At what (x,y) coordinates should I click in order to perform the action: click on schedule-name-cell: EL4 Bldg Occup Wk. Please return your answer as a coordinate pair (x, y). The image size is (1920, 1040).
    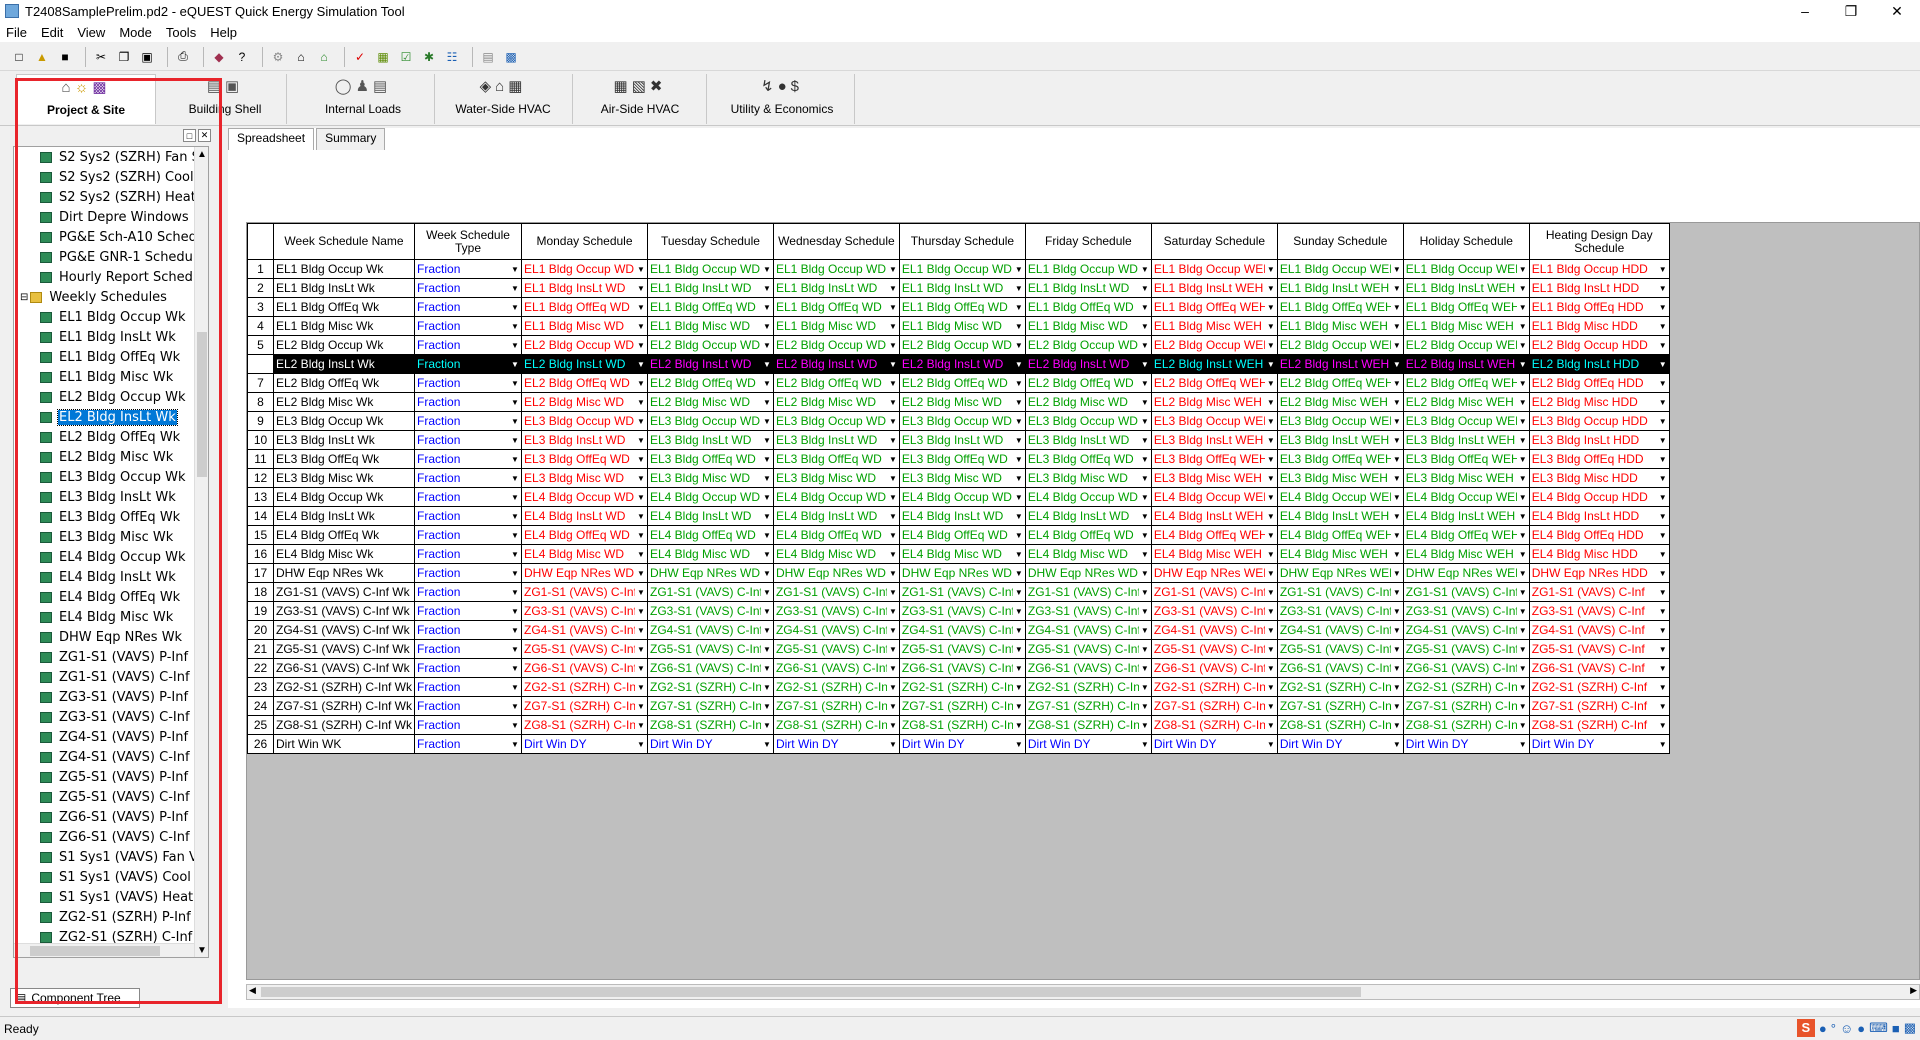
    Looking at the image, I should click on (344, 497).